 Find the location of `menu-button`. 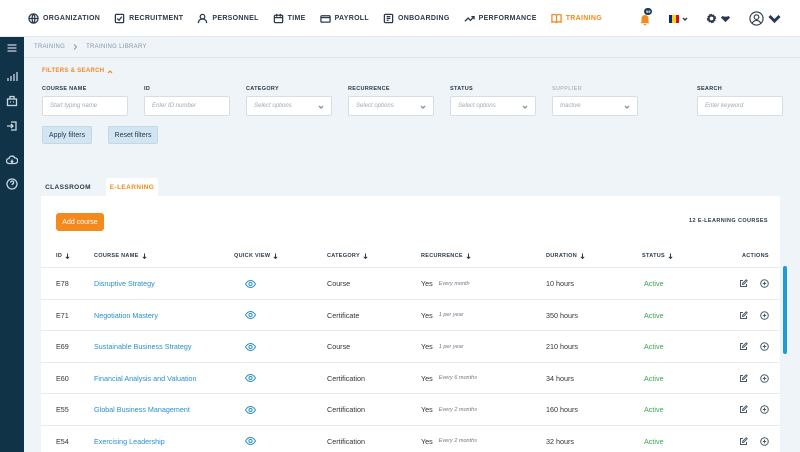

menu-button is located at coordinates (12, 47).